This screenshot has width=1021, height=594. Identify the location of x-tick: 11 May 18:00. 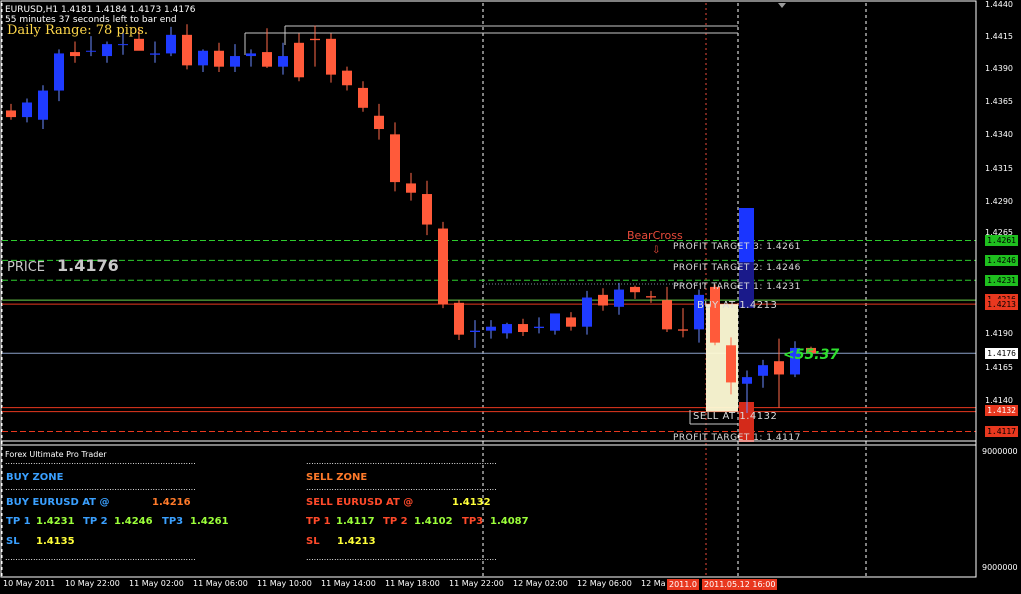
(412, 583).